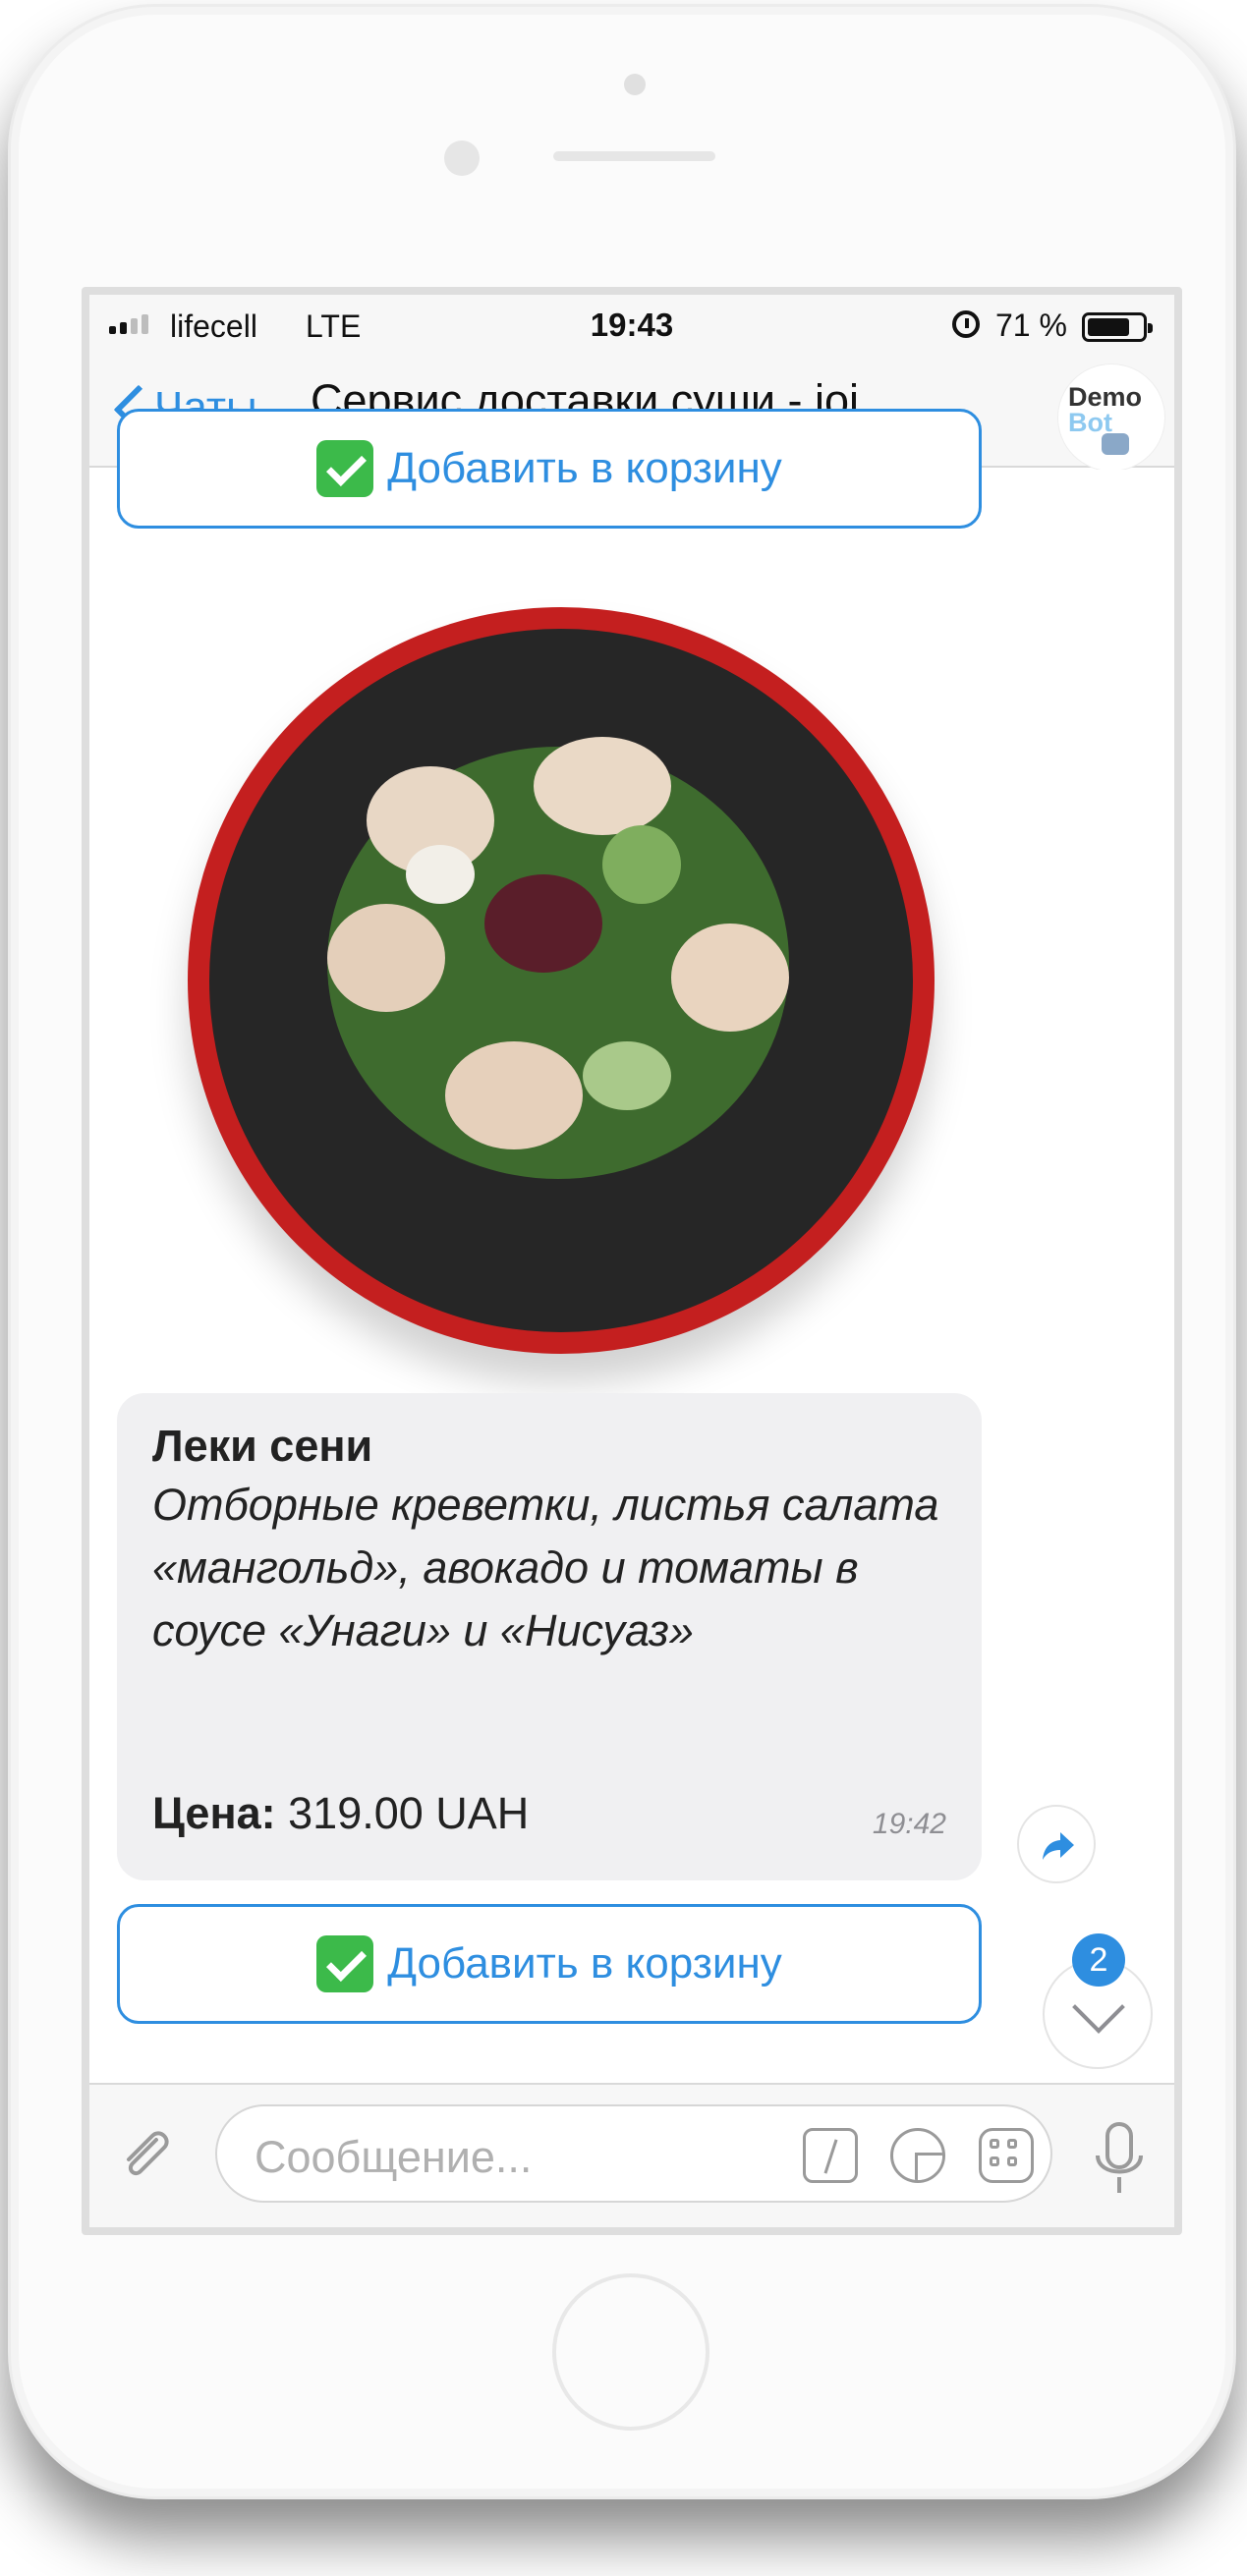  I want to click on dish-name: Леки сени, so click(262, 1446).